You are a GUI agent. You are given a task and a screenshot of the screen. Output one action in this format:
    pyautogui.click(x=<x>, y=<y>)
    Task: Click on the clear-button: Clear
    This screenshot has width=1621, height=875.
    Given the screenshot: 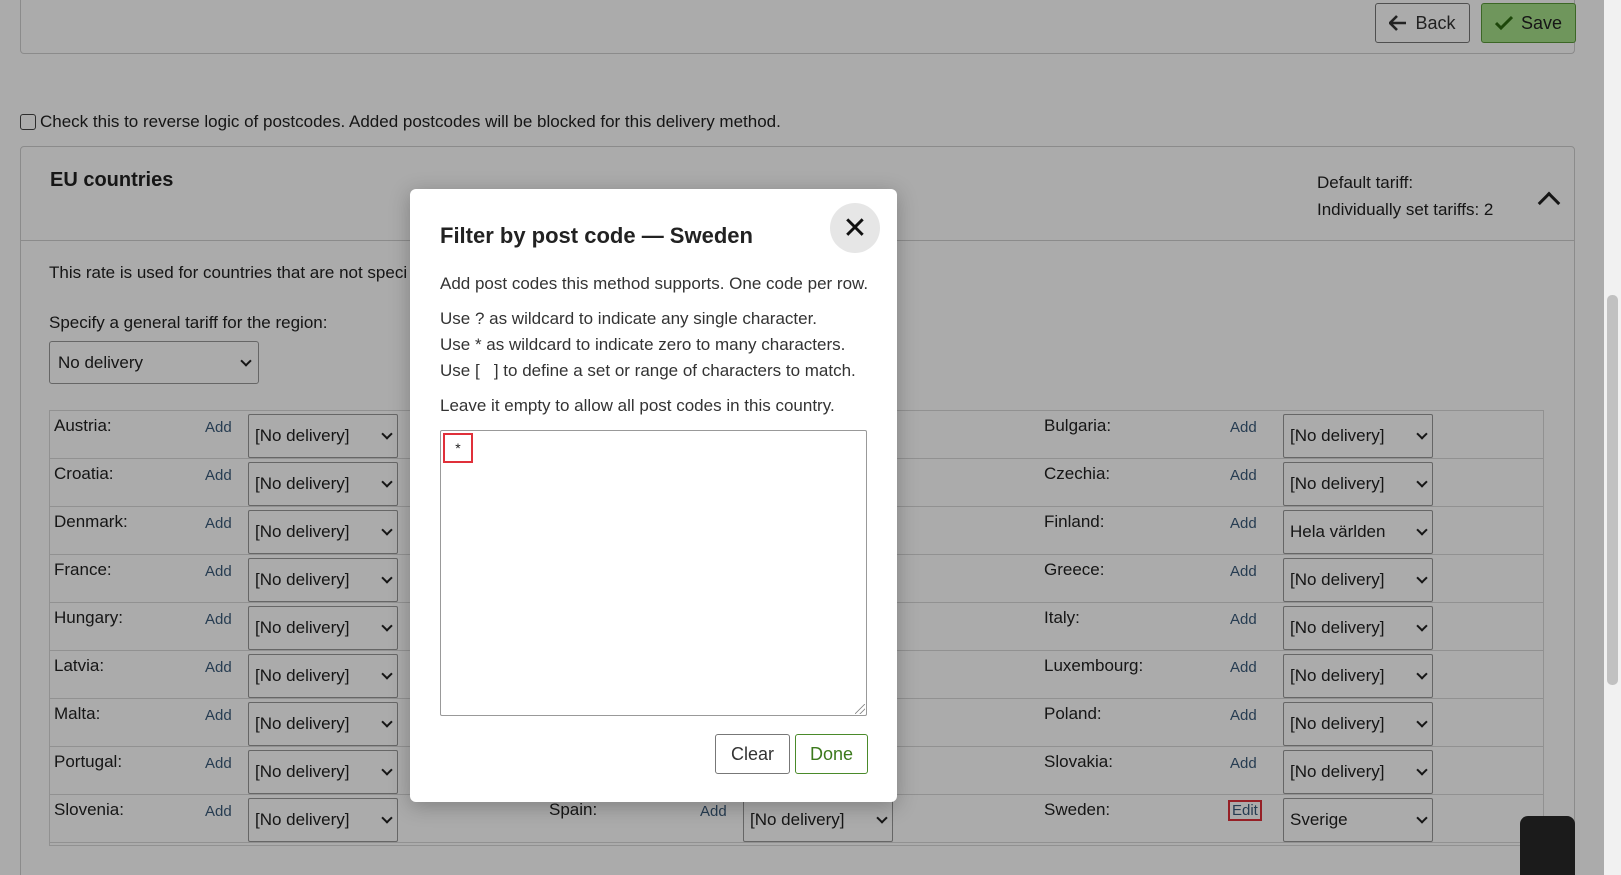 What is the action you would take?
    pyautogui.click(x=752, y=754)
    